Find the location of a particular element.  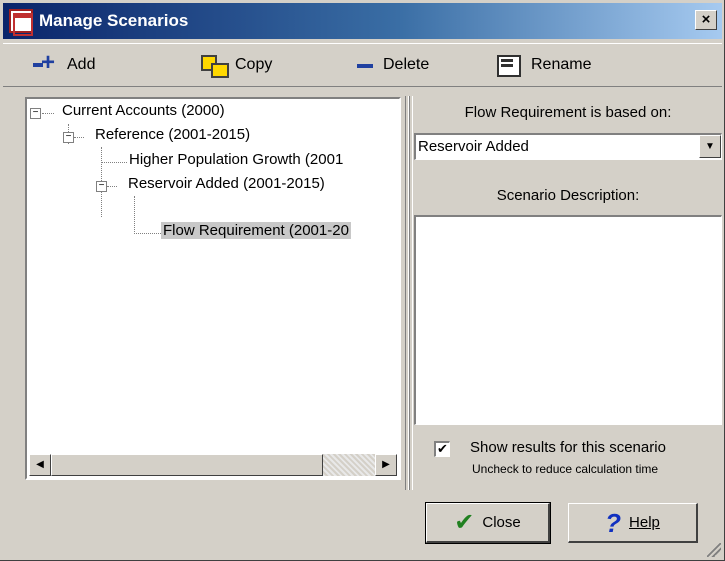

help-button-label: Help is located at coordinates (644, 522).